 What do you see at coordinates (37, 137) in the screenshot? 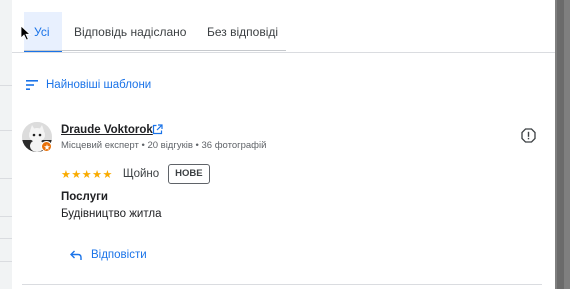
I see `avatar` at bounding box center [37, 137].